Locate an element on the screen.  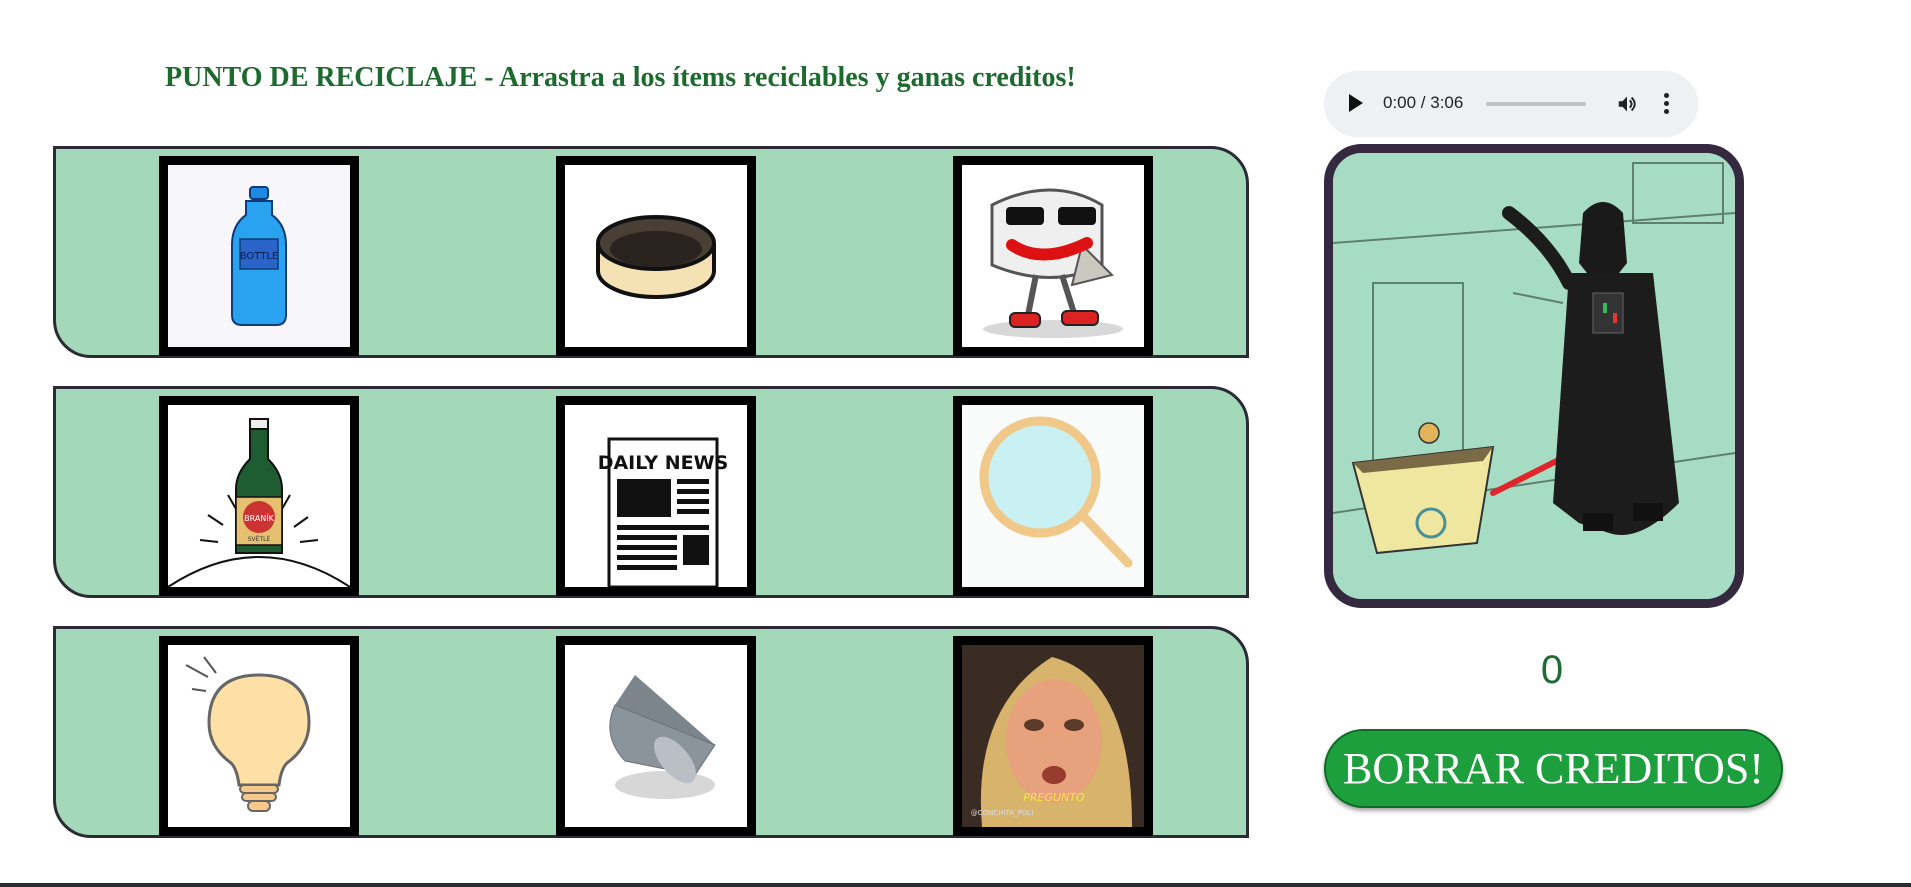
item-tape-roll is located at coordinates (656, 736).